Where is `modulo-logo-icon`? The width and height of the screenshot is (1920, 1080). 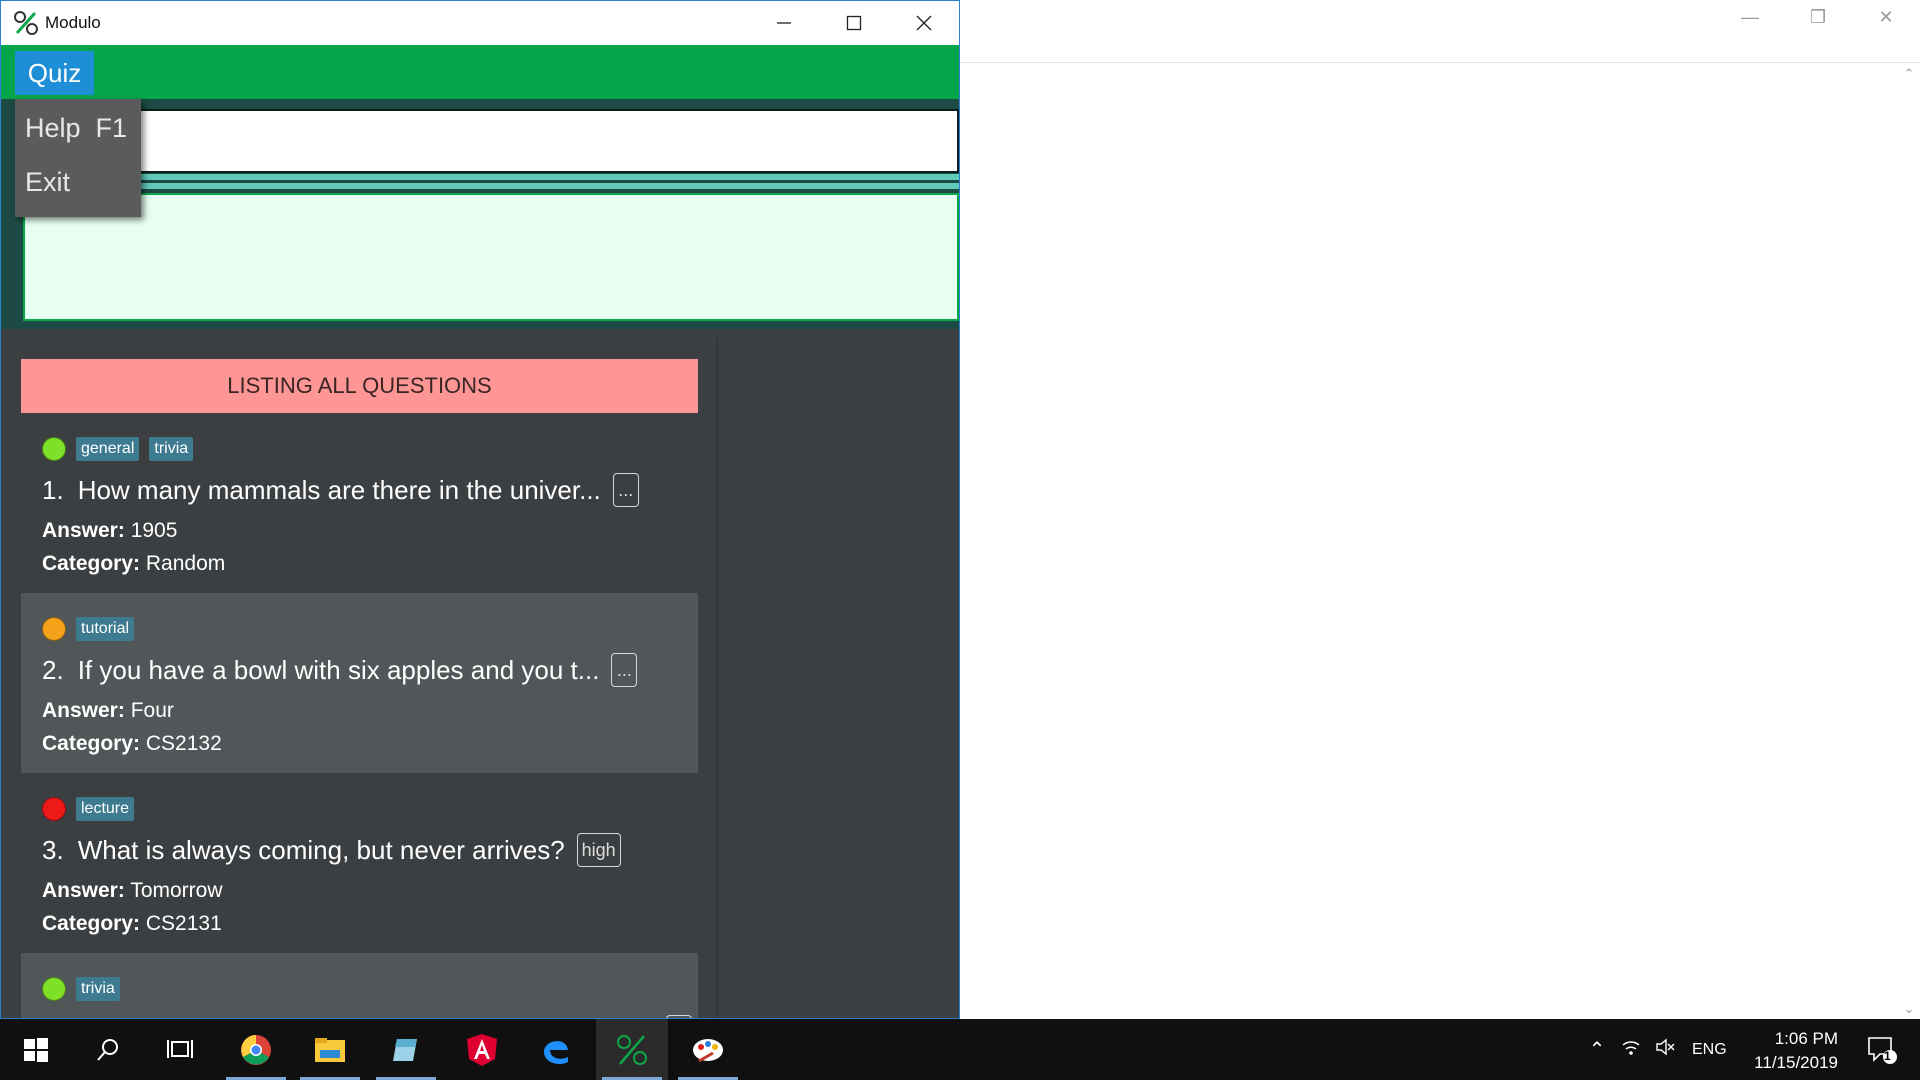
modulo-logo-icon is located at coordinates (26, 23).